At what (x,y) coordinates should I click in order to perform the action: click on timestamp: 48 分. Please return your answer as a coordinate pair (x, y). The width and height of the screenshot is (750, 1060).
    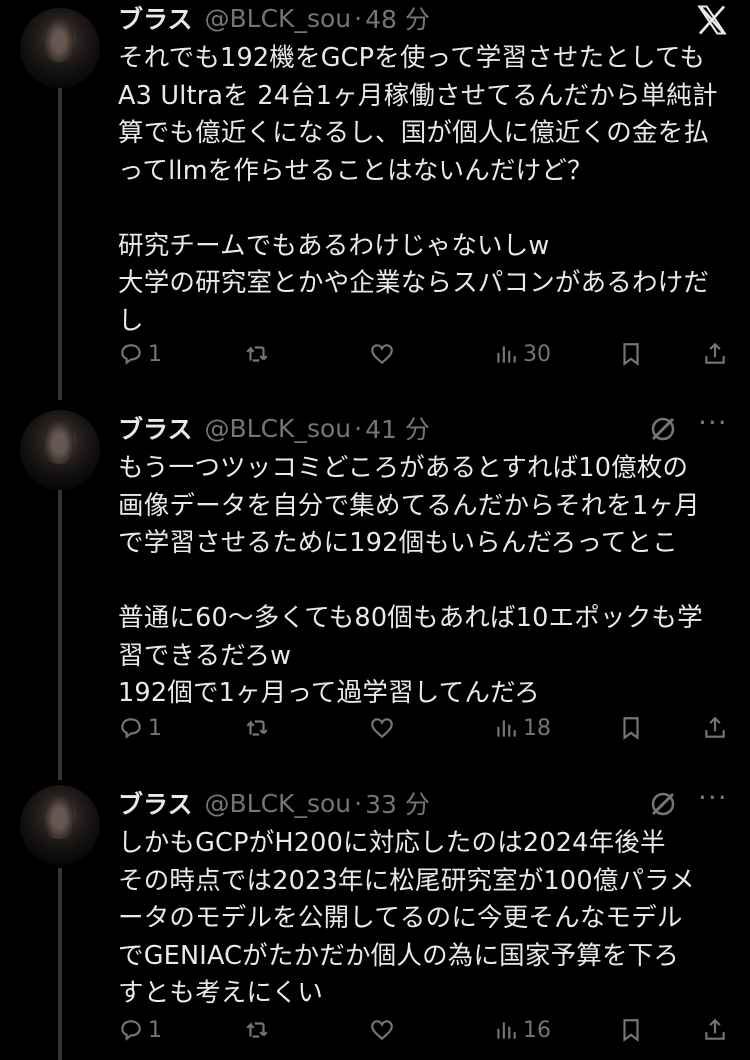
    Looking at the image, I should click on (397, 18).